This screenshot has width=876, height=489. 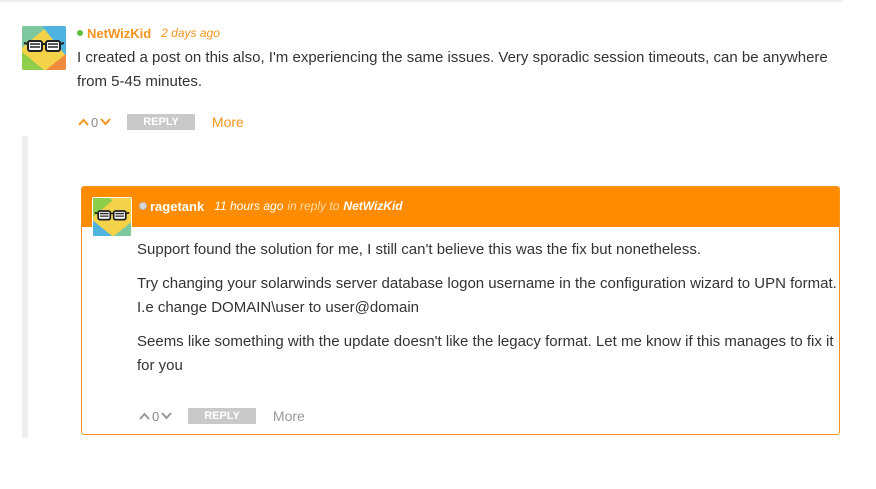 What do you see at coordinates (143, 206) in the screenshot?
I see `offline-status-icon` at bounding box center [143, 206].